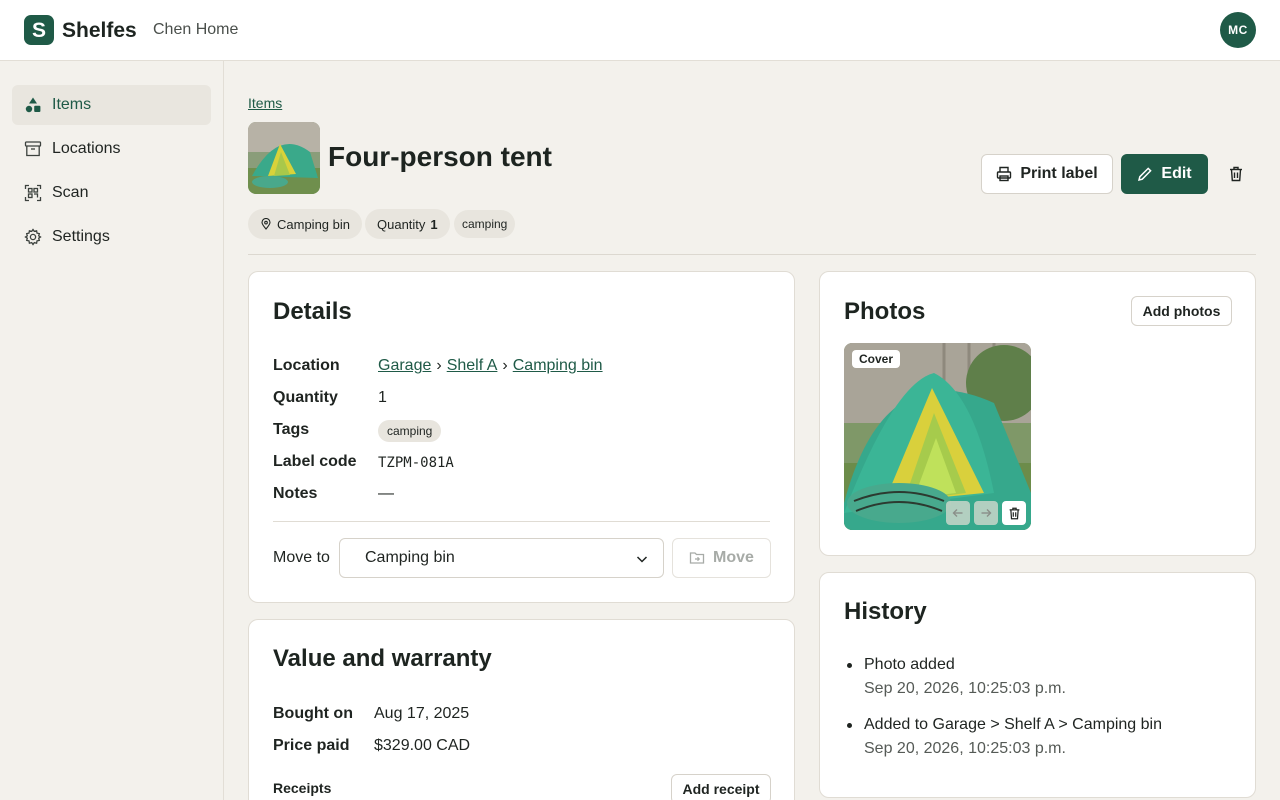 This screenshot has height=800, width=1280. I want to click on add-receipt-button: Add receipt, so click(721, 787).